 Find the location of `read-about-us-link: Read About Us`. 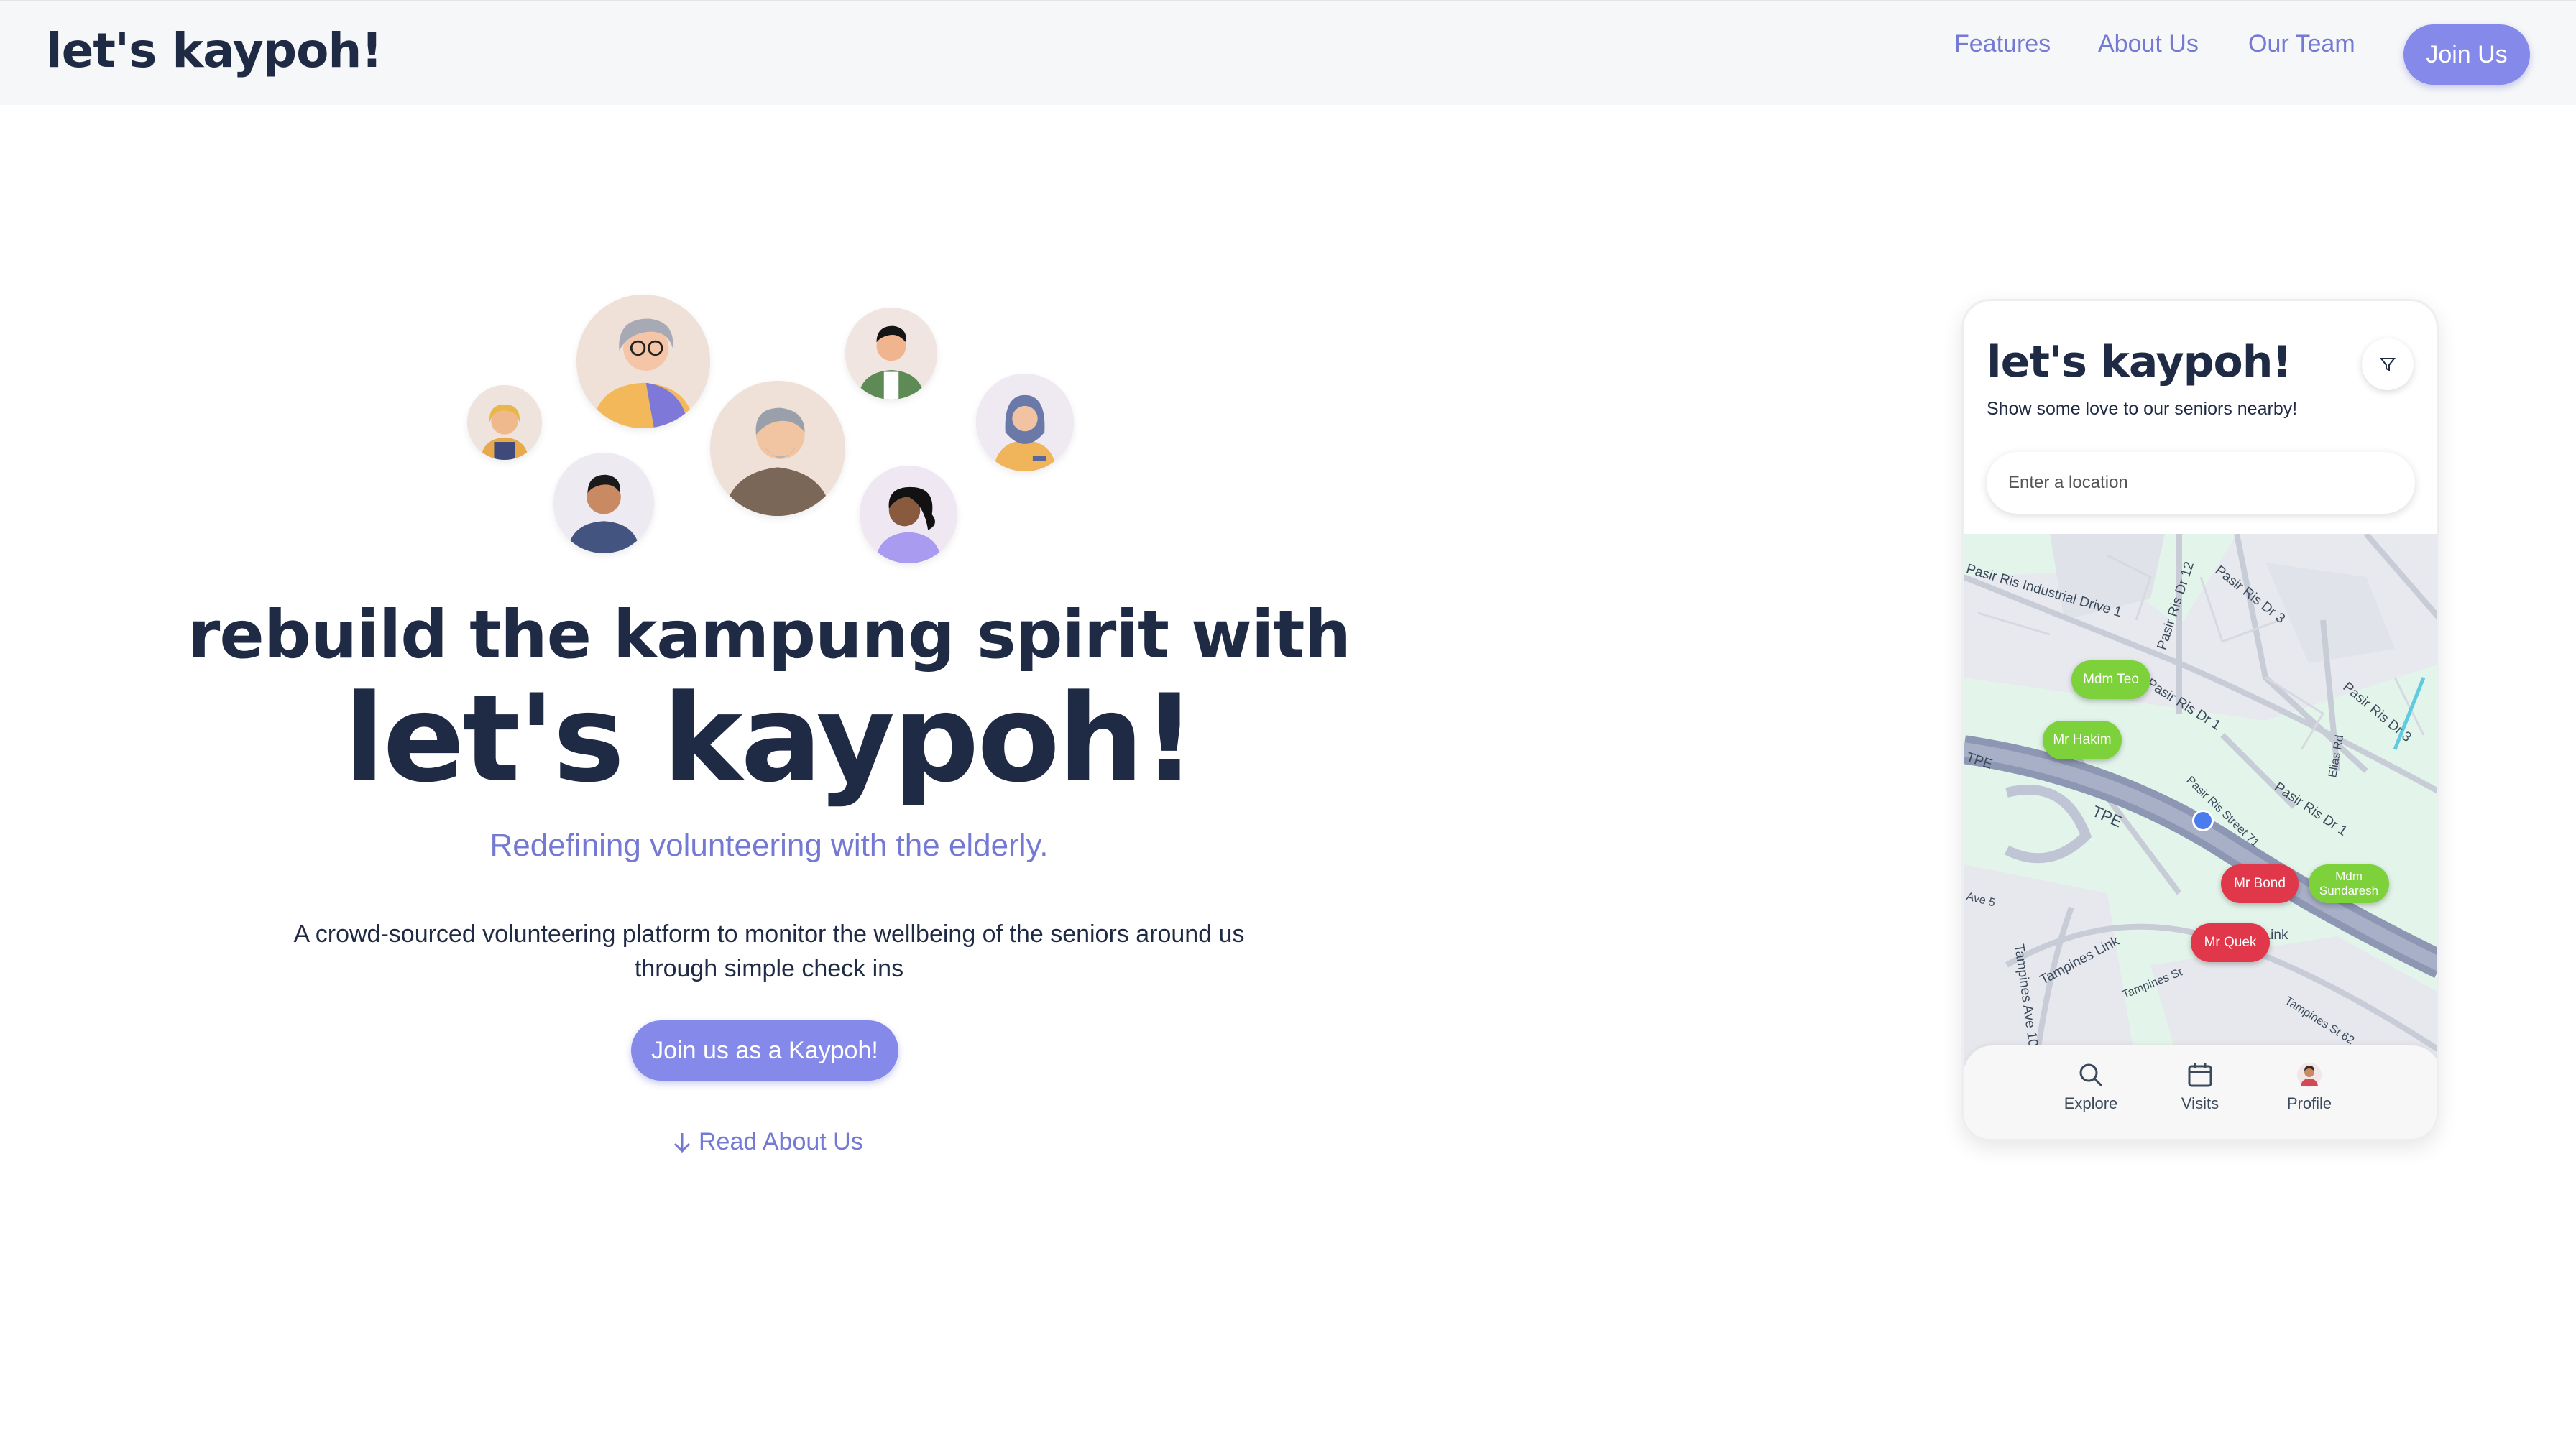

read-about-us-link: Read About Us is located at coordinates (768, 1142).